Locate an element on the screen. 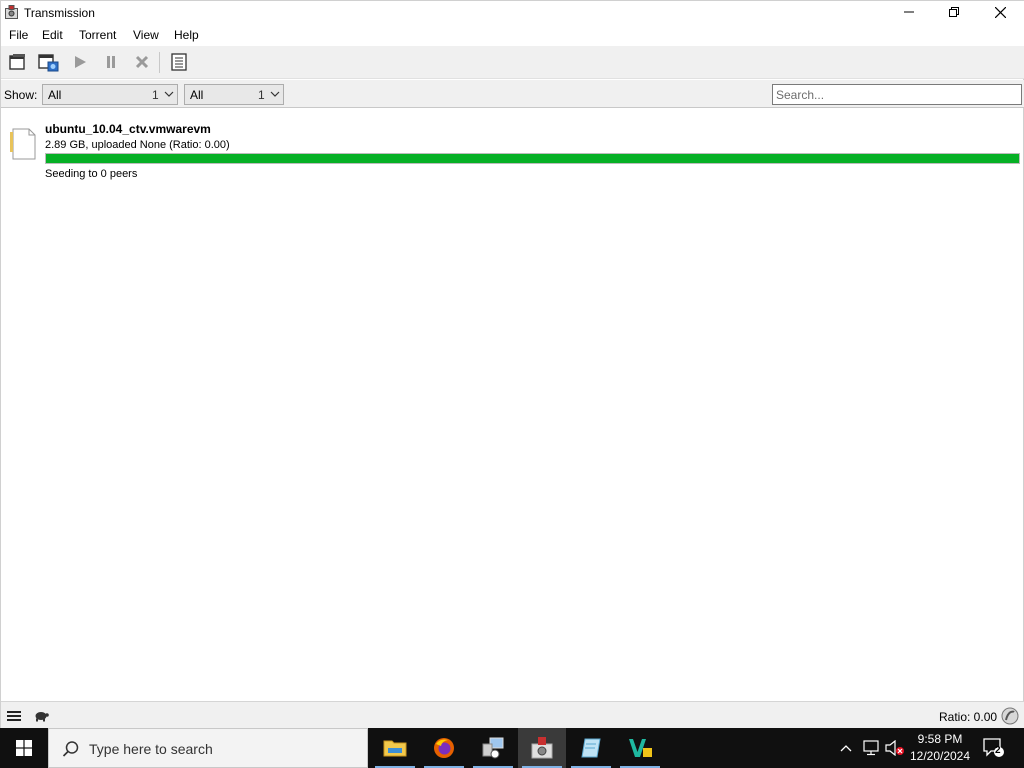 This screenshot has height=768, width=1024. clock-time: 9:58 PM is located at coordinates (940, 739).